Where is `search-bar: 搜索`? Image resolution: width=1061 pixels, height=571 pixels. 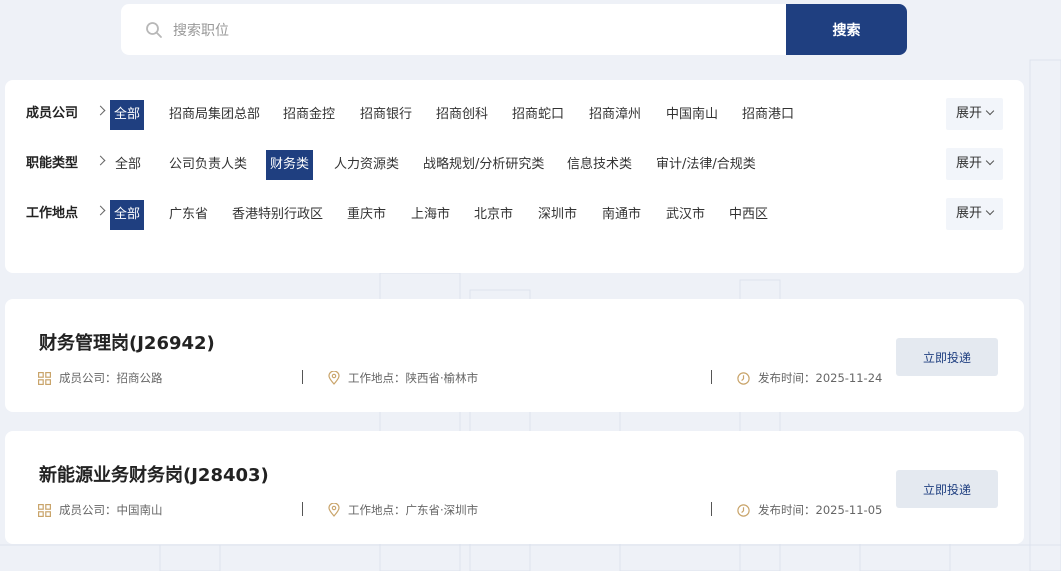
search-bar: 搜索 is located at coordinates (514, 30).